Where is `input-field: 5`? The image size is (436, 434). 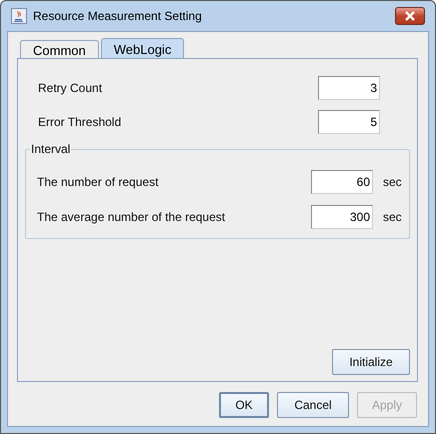
input-field: 5 is located at coordinates (349, 122).